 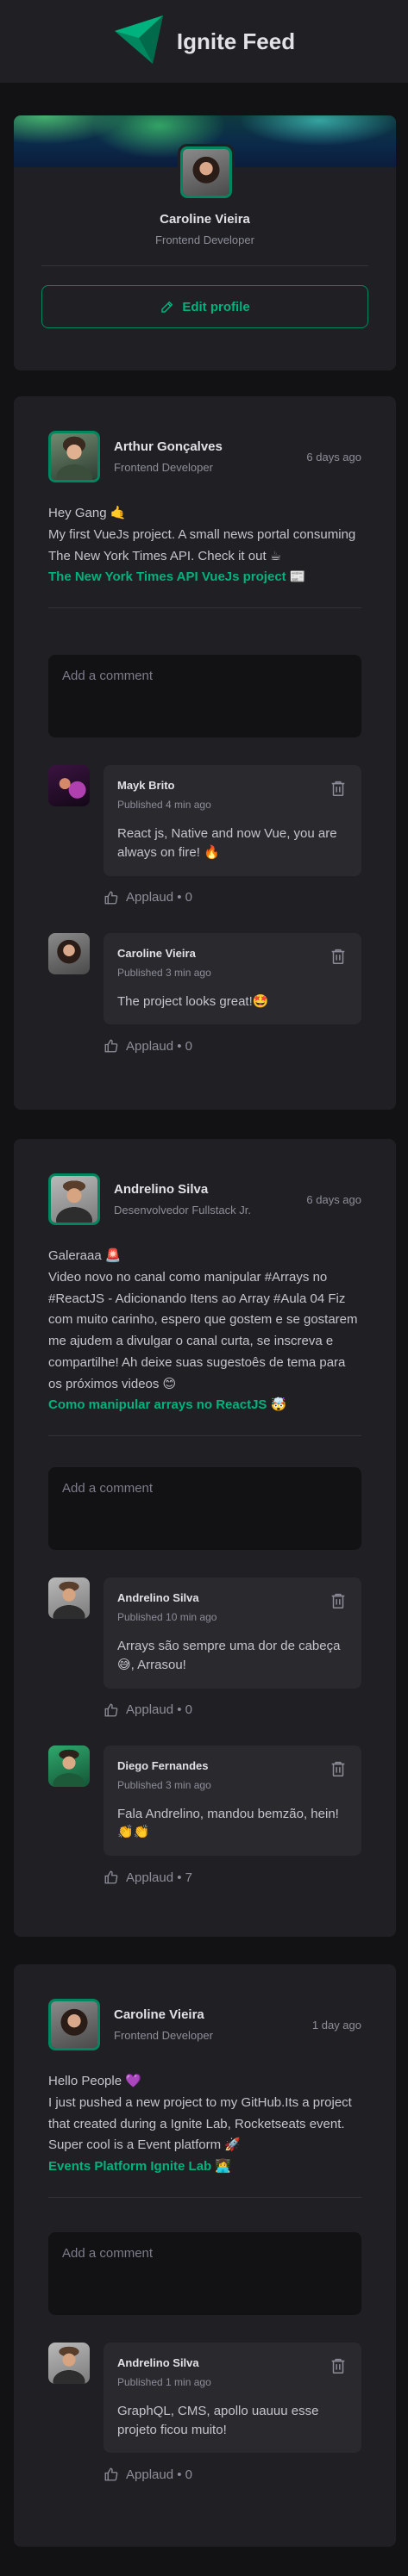 I want to click on comment-text: Fala Andrelino, mandou bemzão, hein! 👏👏, so click(x=228, y=1823).